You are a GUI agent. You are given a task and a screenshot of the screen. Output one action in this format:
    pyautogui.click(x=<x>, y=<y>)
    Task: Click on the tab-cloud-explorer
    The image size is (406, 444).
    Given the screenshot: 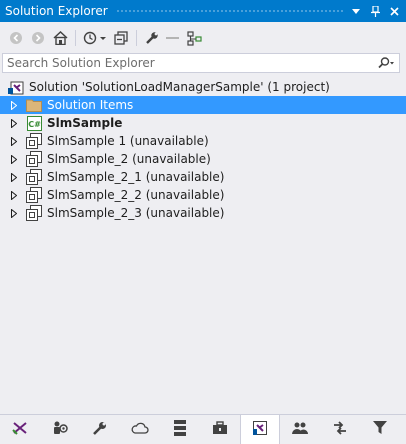 What is the action you would take?
    pyautogui.click(x=140, y=429)
    